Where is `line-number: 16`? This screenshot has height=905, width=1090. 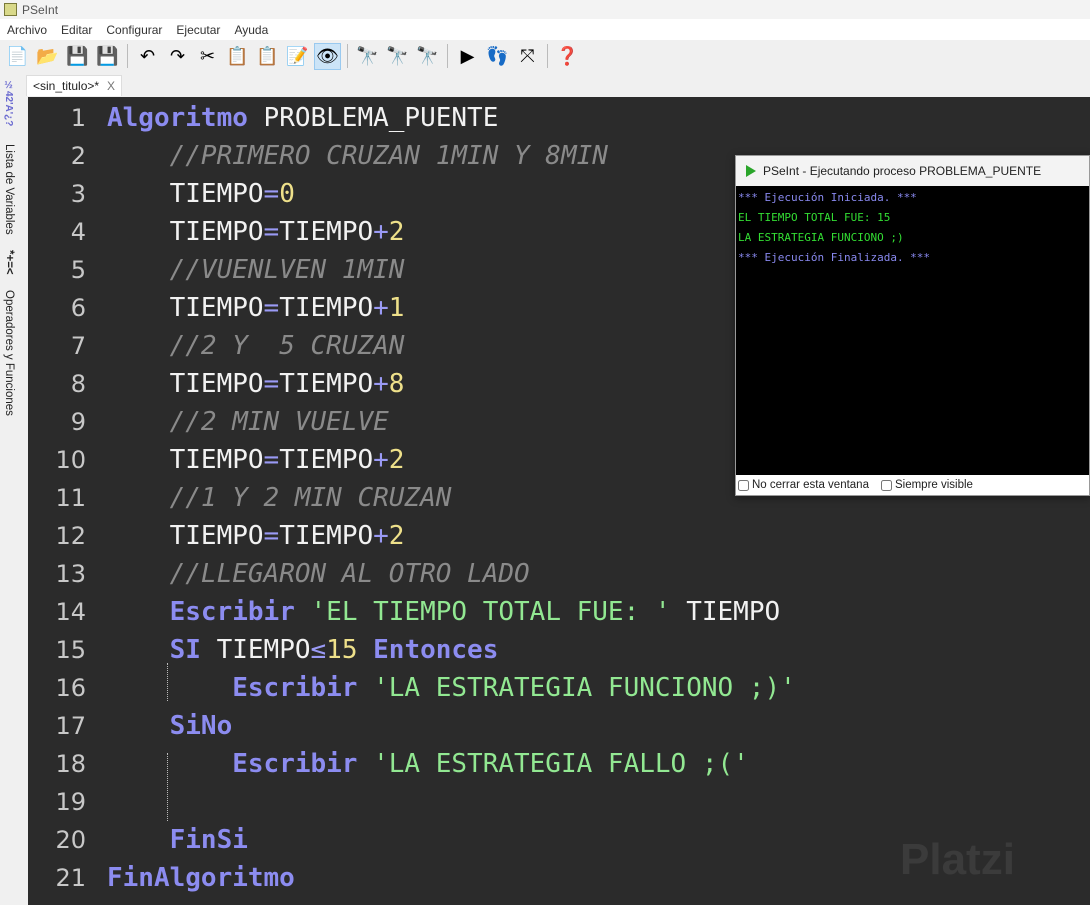 line-number: 16 is located at coordinates (70, 688).